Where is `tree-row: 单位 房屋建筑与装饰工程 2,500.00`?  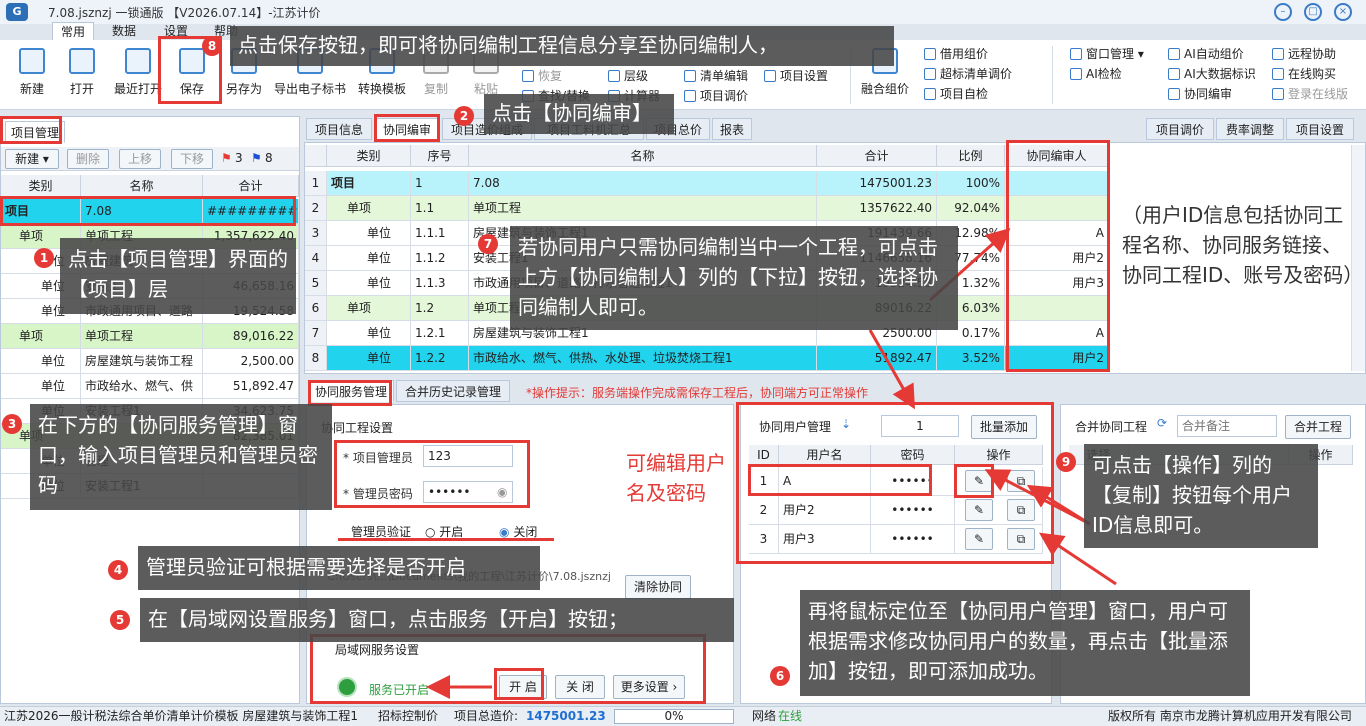
tree-row: 单位 房屋建筑与装饰工程 2,500.00 is located at coordinates (150, 361).